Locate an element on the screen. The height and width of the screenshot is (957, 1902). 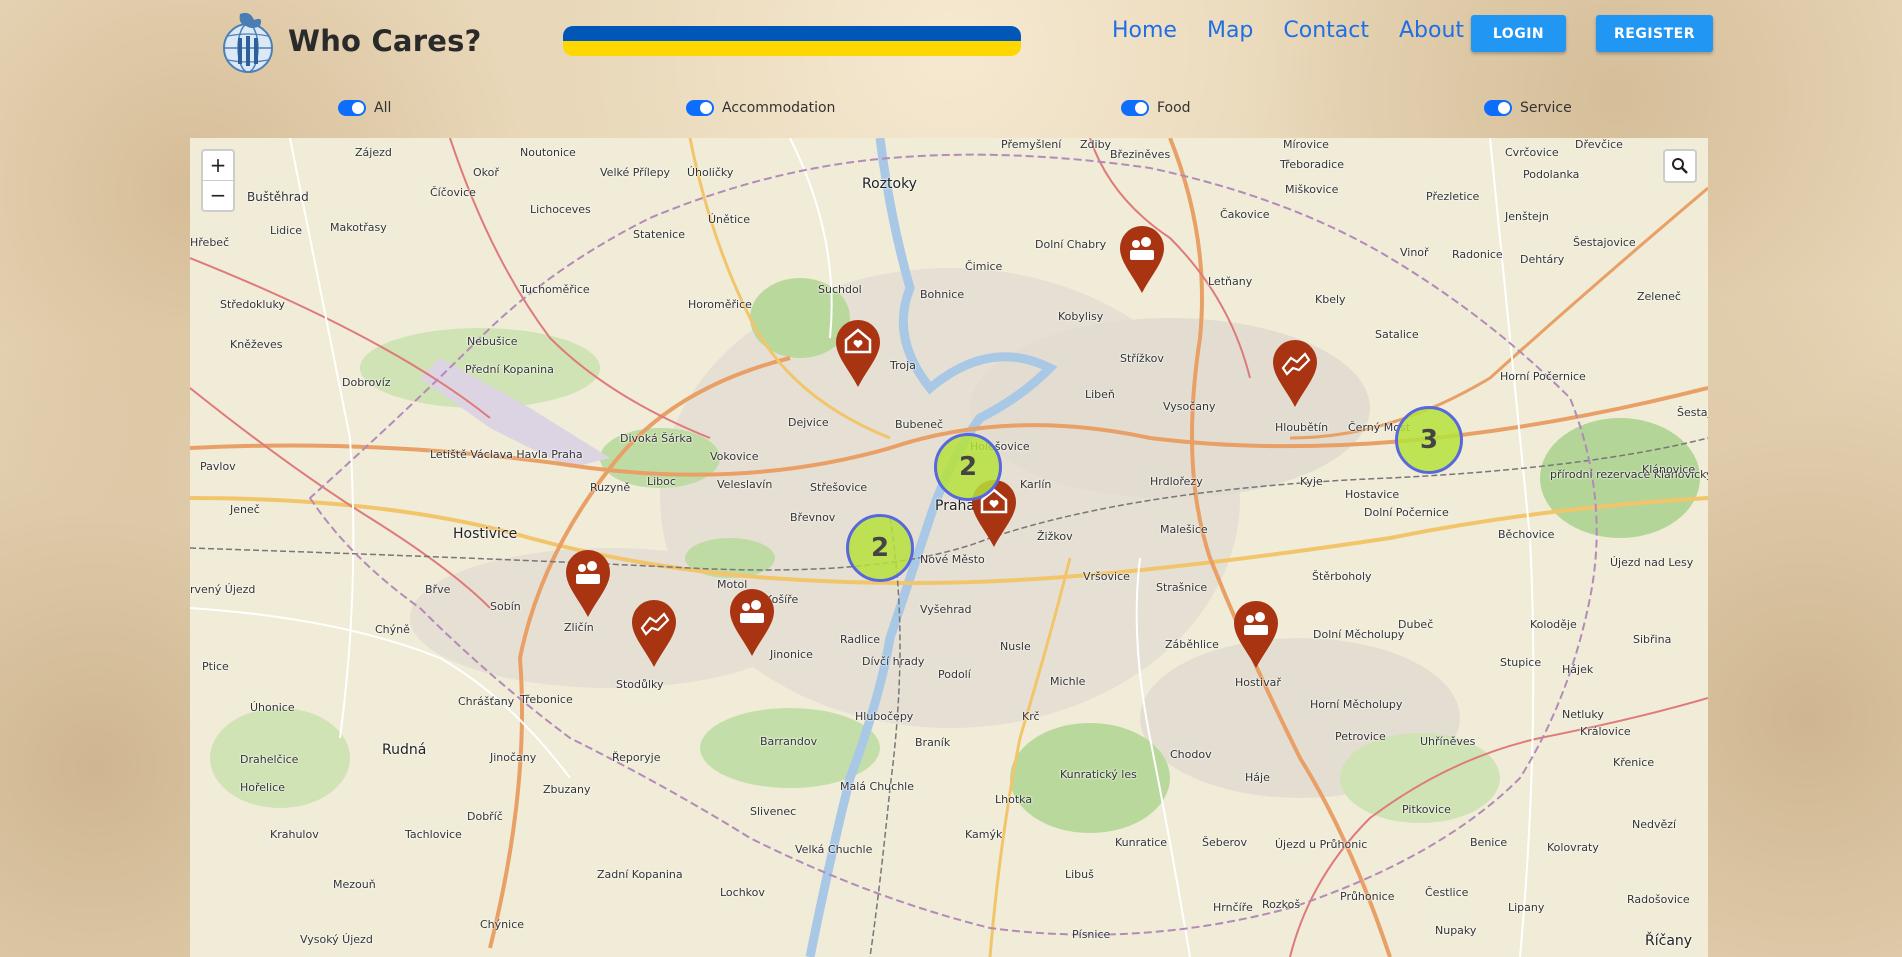
filter-food: Food is located at coordinates (1156, 108).